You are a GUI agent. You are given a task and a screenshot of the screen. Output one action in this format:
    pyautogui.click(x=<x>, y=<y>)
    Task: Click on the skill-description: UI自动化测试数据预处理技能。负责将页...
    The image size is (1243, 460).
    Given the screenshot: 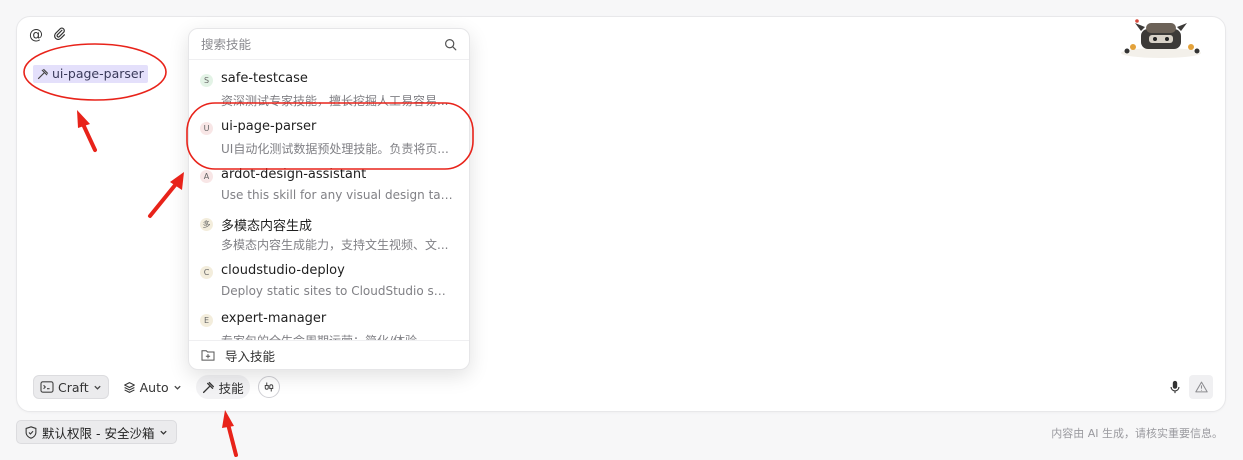 What is the action you would take?
    pyautogui.click(x=335, y=149)
    